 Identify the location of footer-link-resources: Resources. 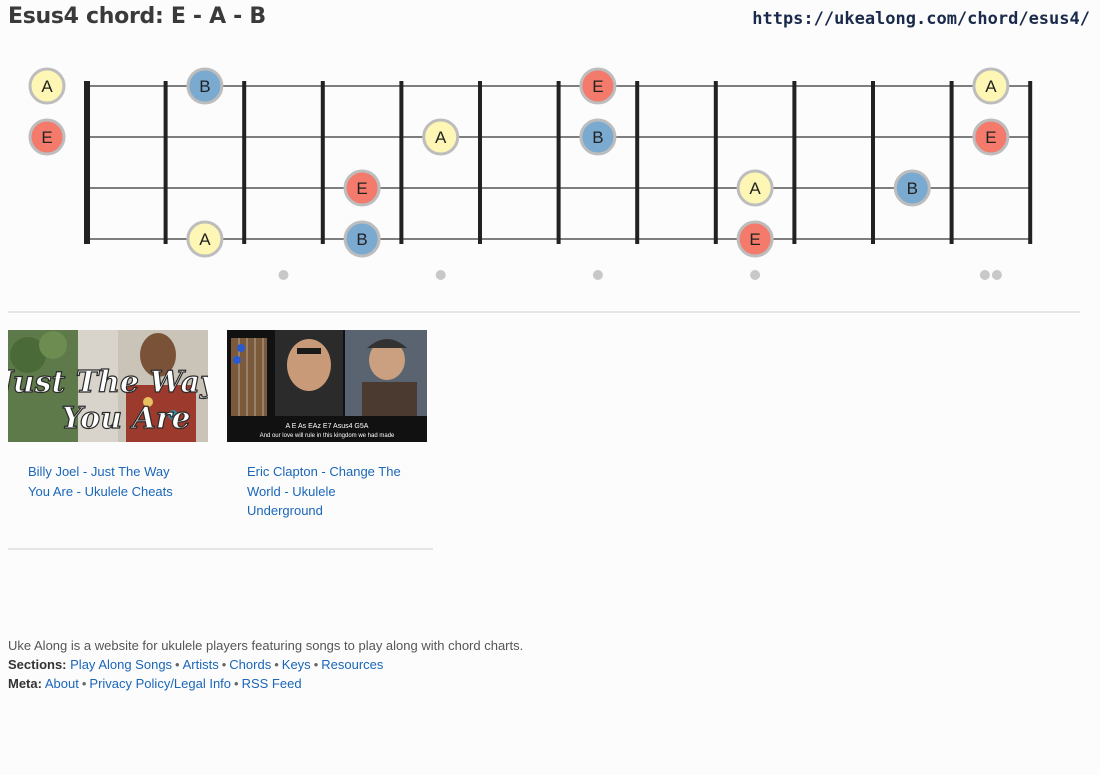
(352, 664).